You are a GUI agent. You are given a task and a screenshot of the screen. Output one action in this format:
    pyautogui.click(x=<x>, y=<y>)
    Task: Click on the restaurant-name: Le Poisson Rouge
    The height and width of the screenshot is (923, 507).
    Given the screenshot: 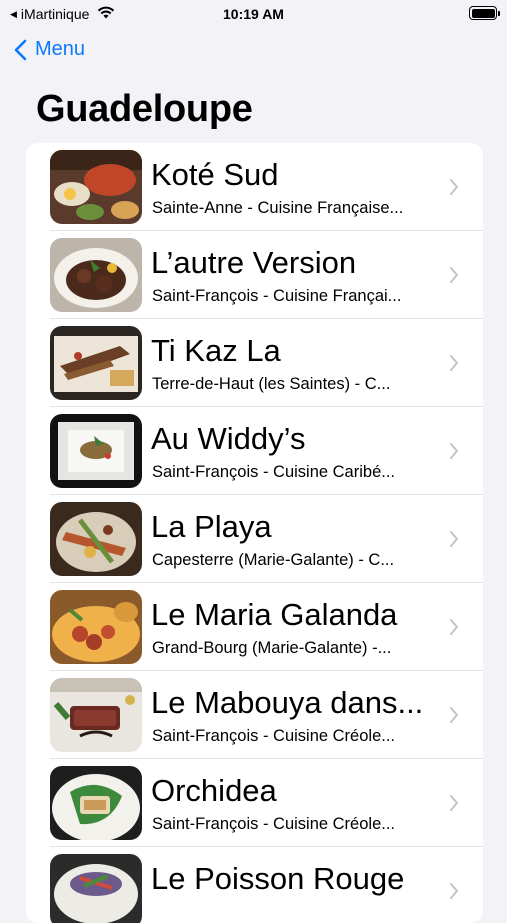 What is the action you would take?
    pyautogui.click(x=278, y=878)
    